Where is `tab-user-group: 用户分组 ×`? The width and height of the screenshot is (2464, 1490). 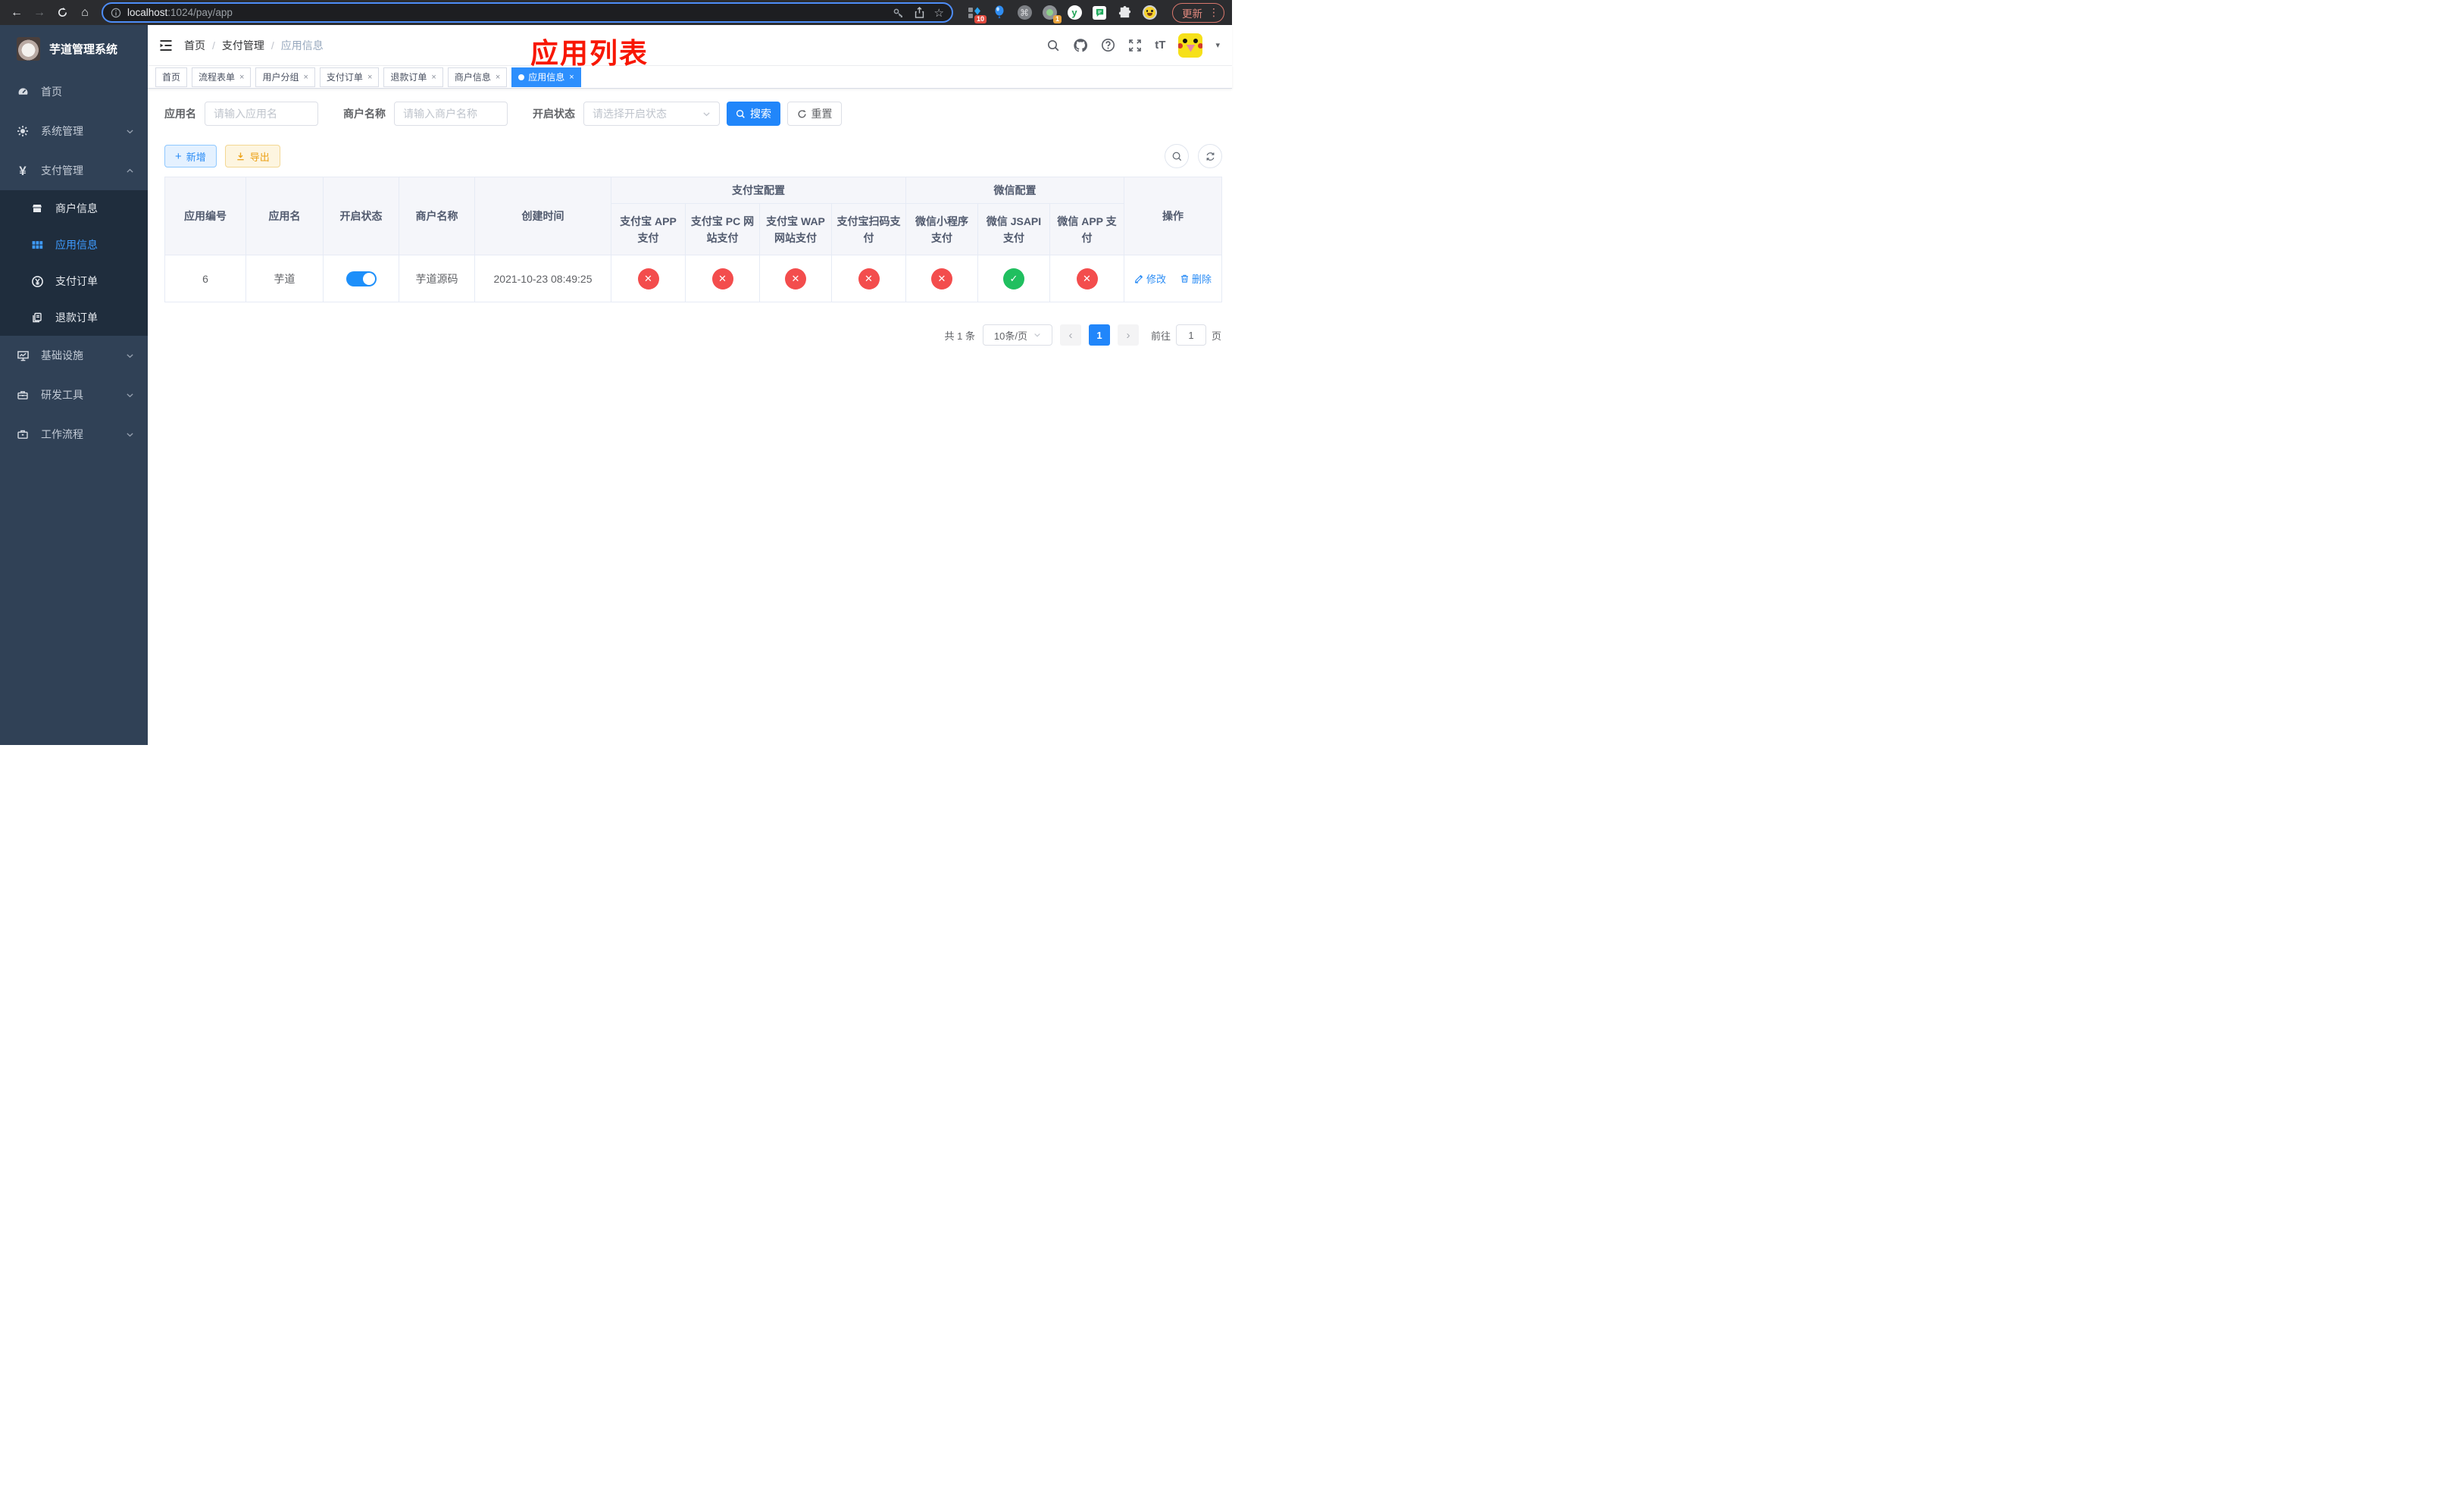 tab-user-group: 用户分组 × is located at coordinates (285, 77).